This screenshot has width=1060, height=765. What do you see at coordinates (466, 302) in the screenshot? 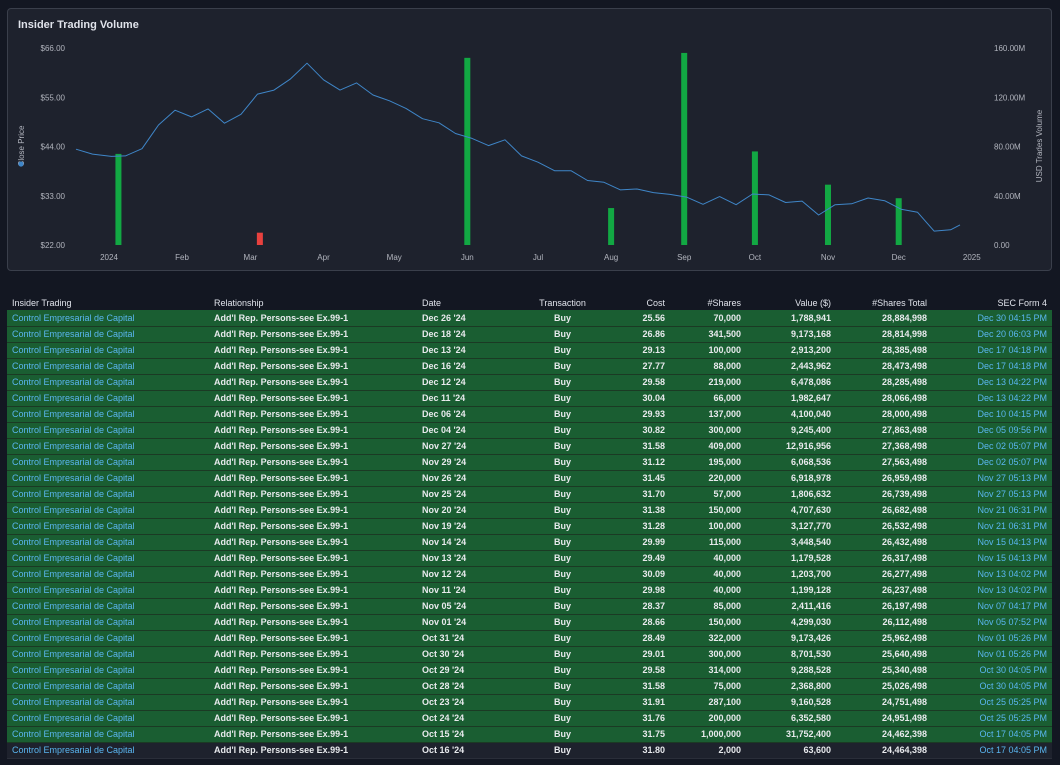
I see `header-date: Date` at bounding box center [466, 302].